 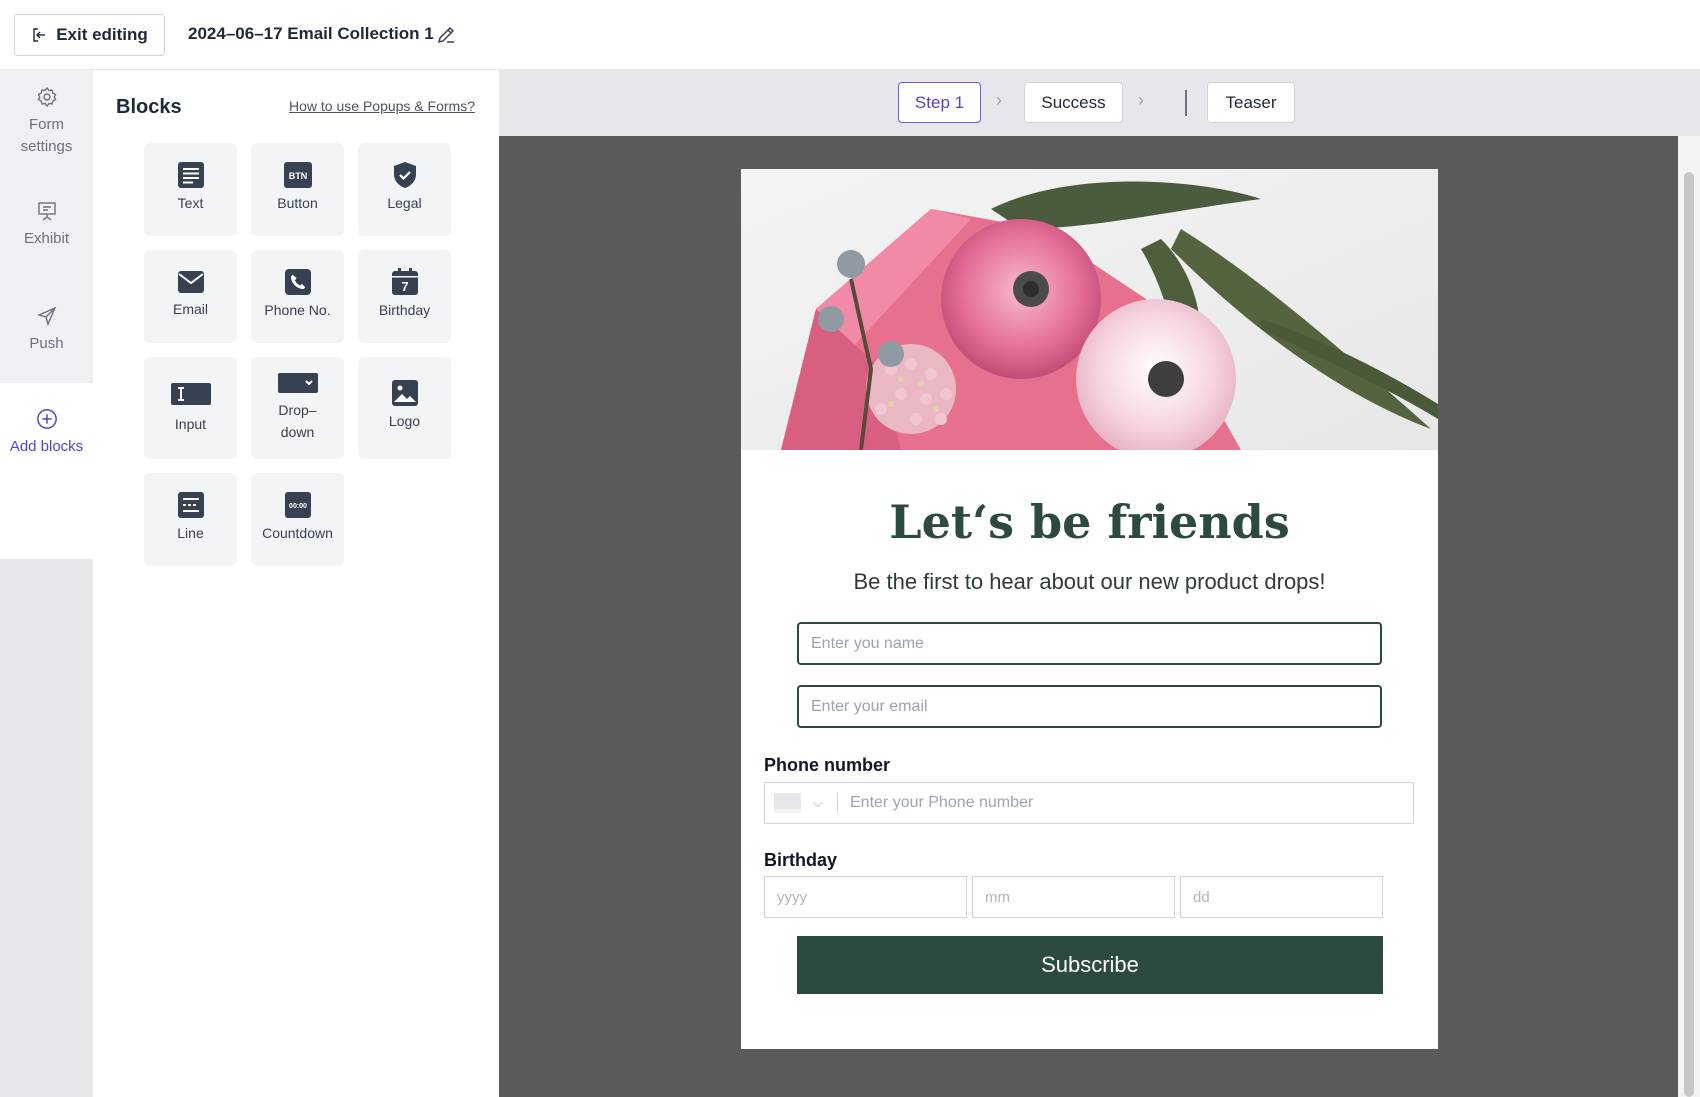 I want to click on dropdown-icon, so click(x=297, y=383).